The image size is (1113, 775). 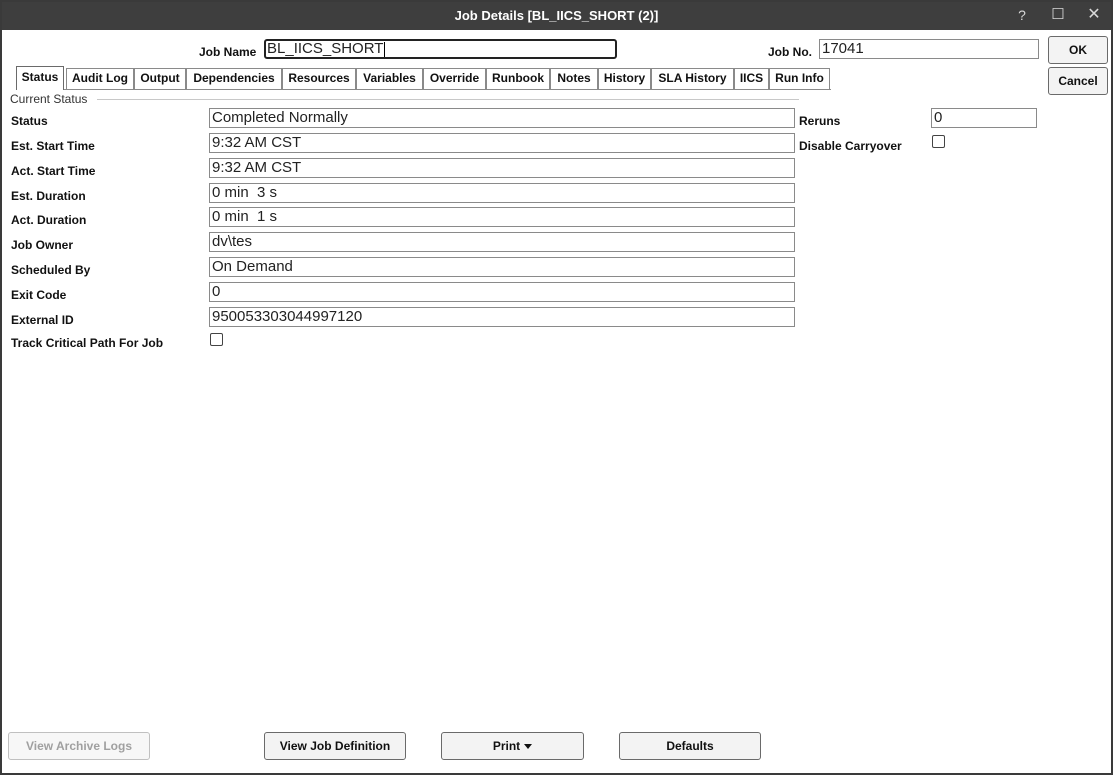 What do you see at coordinates (385, 49) in the screenshot?
I see `text-caret` at bounding box center [385, 49].